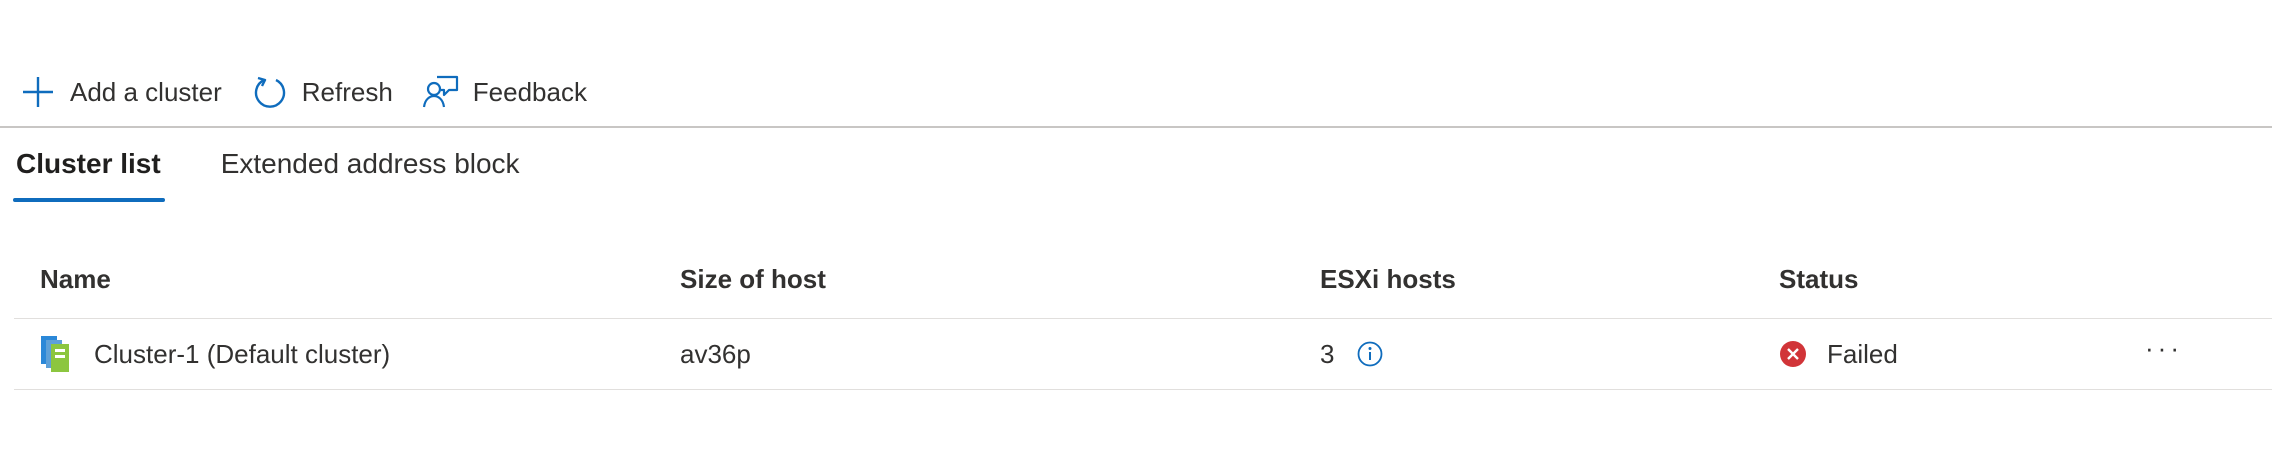 The image size is (2272, 454). Describe the element at coordinates (1352, 354) in the screenshot. I see `esxi-hosts-cell: 3` at that location.